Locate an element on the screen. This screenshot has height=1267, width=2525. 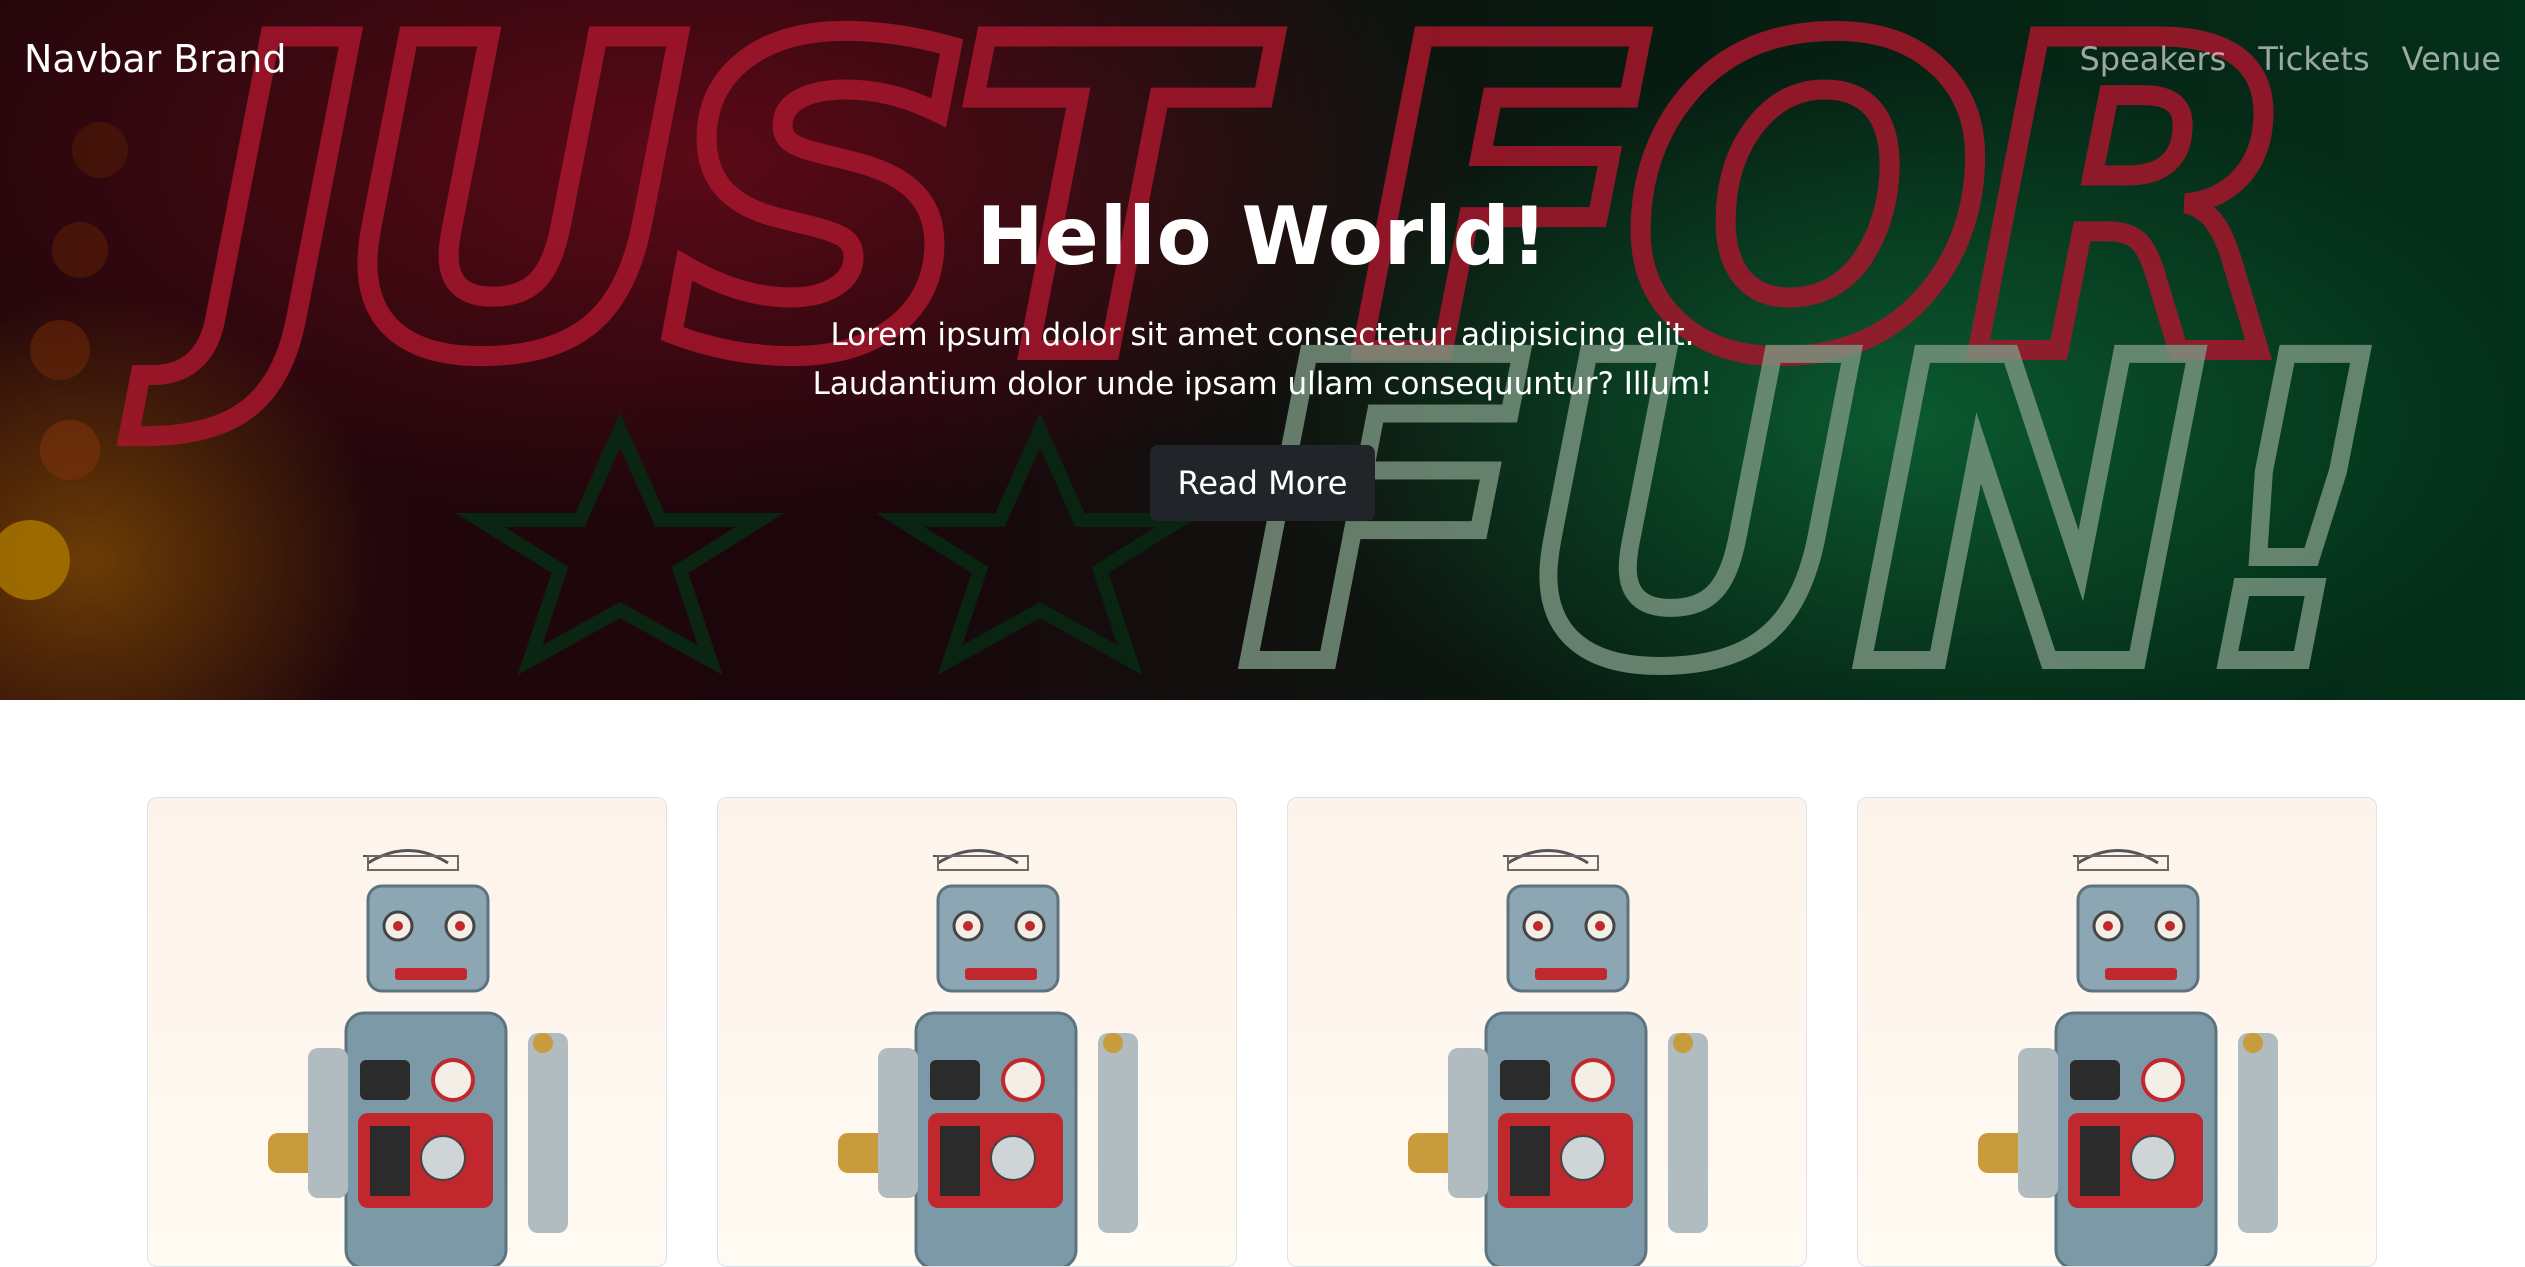
read-more-button: Read More is located at coordinates (1263, 483).